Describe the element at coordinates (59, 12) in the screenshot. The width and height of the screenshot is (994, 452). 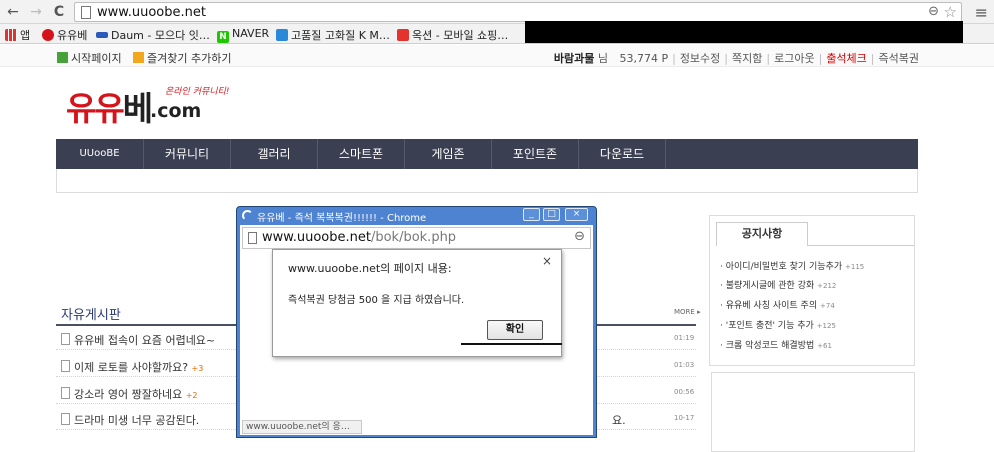
I see `reload-icon: C` at that location.